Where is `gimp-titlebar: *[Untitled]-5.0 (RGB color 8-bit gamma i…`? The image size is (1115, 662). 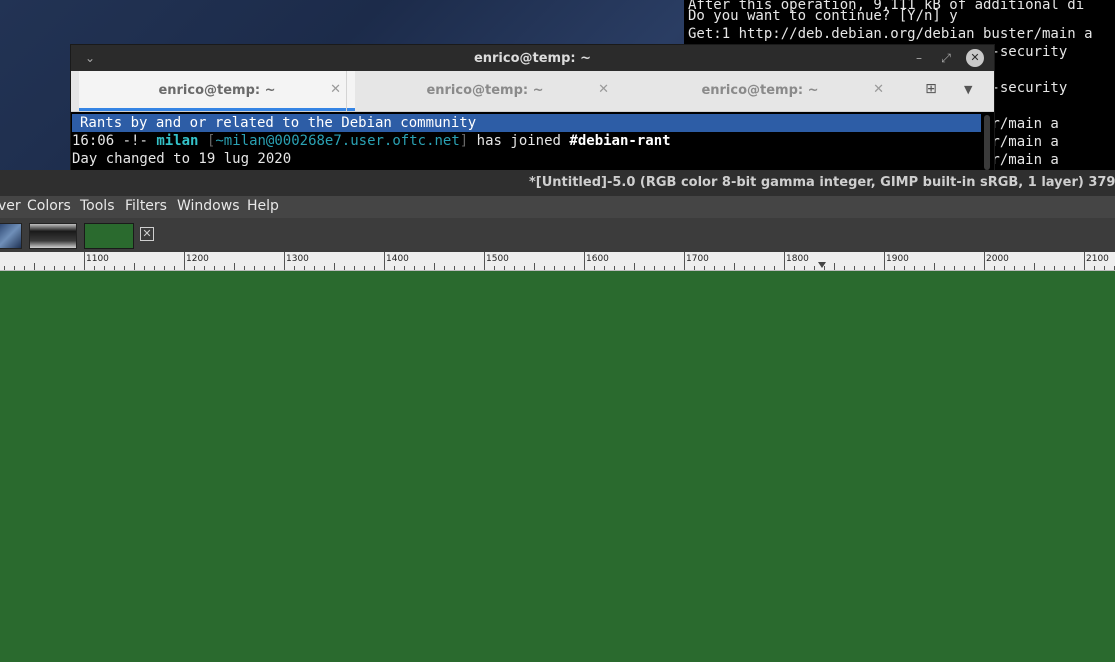
gimp-titlebar: *[Untitled]-5.0 (RGB color 8-bit gamma i… is located at coordinates (557, 183).